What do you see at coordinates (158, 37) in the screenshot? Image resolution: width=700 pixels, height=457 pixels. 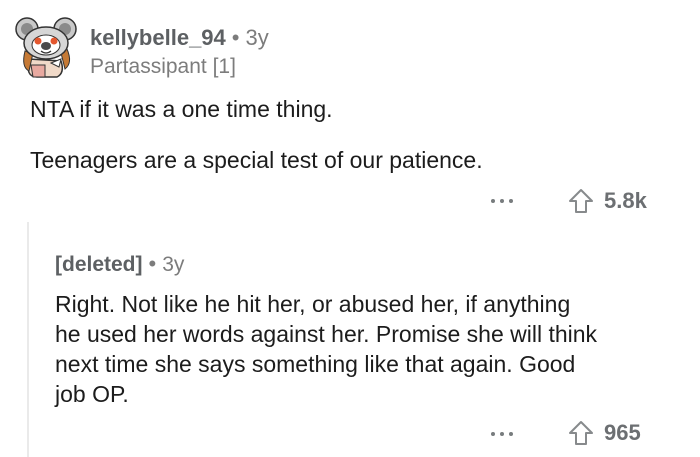 I see `username-link: kellybelle_94` at bounding box center [158, 37].